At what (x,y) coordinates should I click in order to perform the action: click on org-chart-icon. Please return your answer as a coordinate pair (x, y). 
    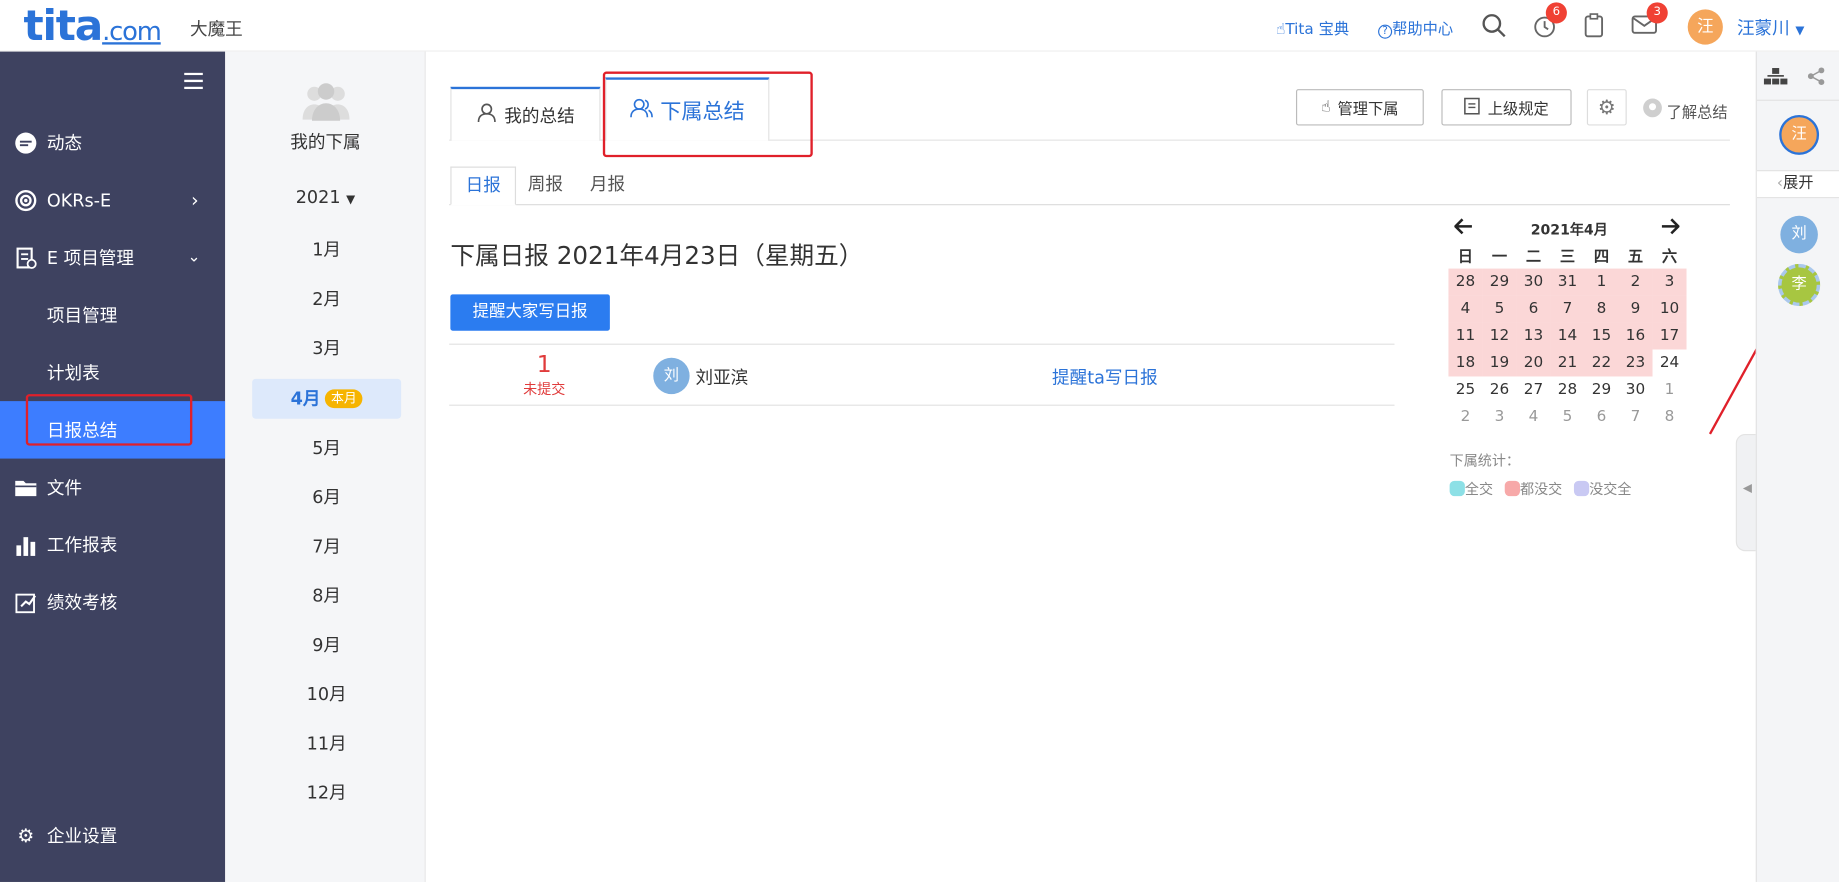
    Looking at the image, I should click on (1776, 78).